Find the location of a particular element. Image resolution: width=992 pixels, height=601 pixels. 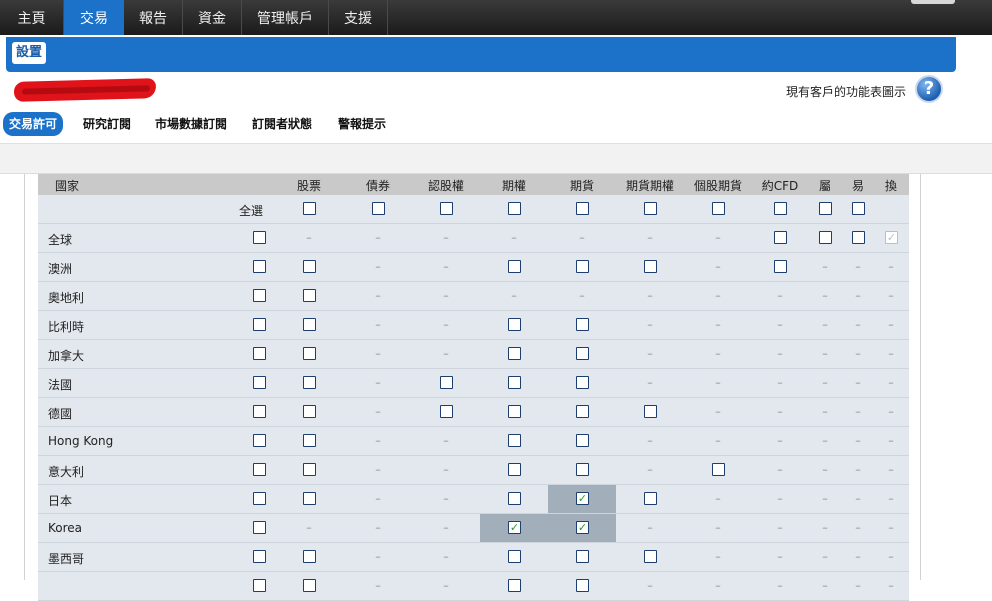

subtab-research-subscriptions: 研究訂閱 is located at coordinates (107, 124).